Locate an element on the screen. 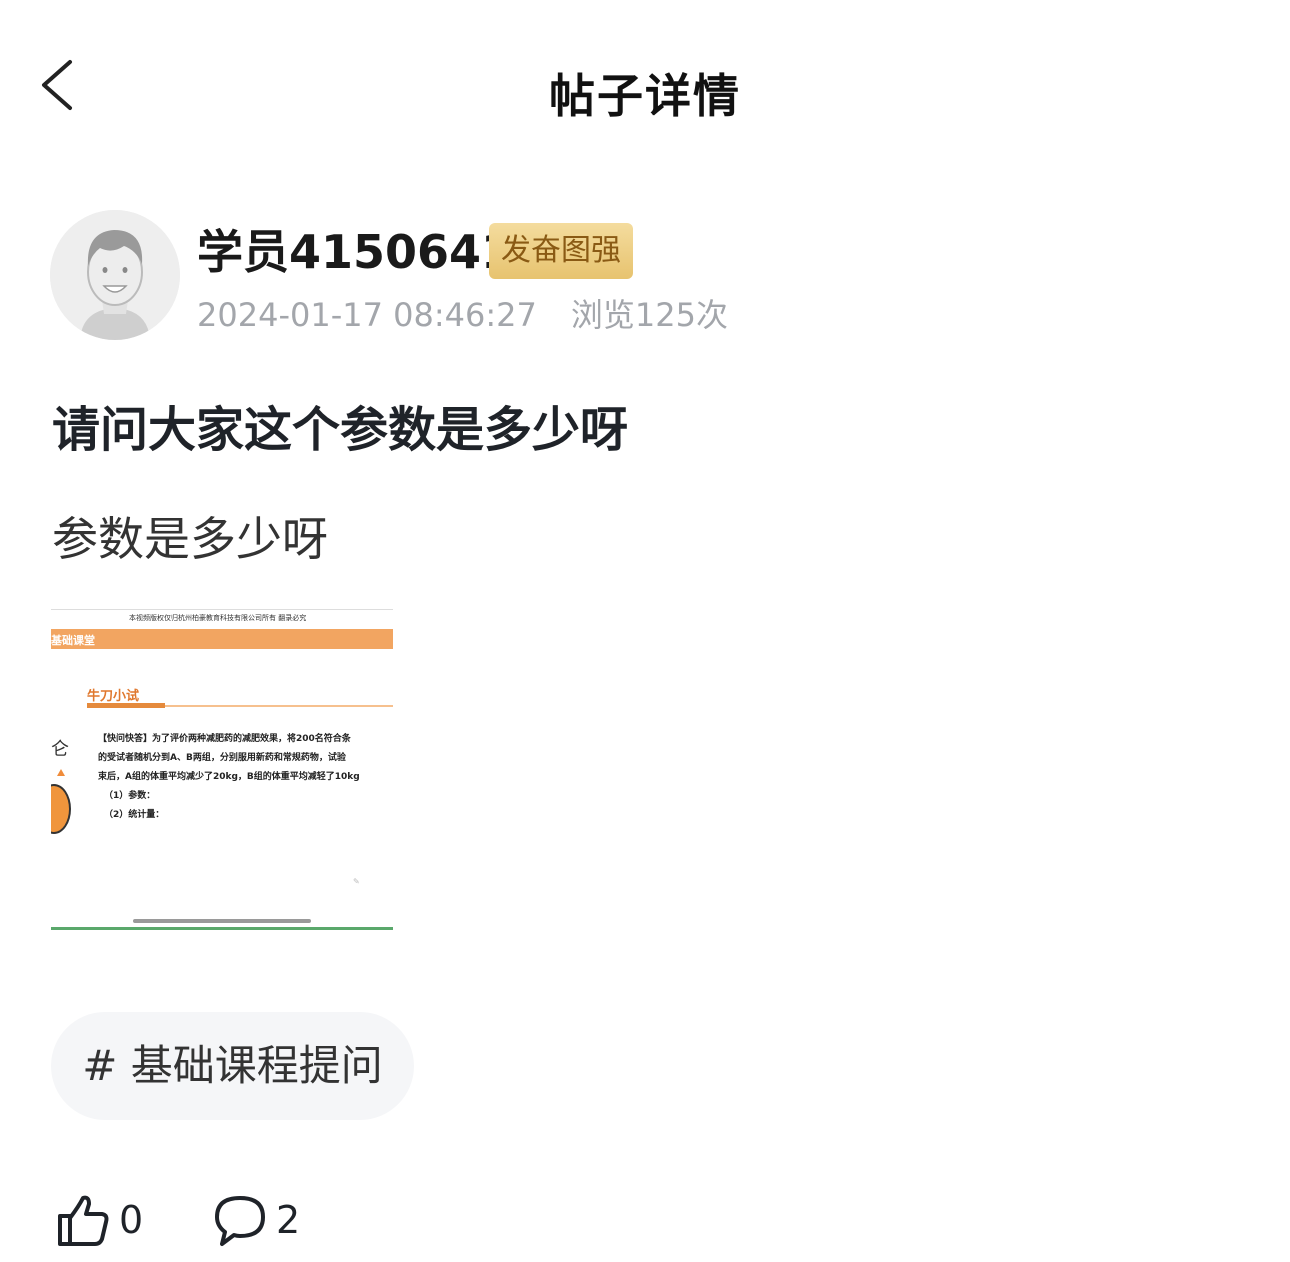 The height and width of the screenshot is (1262, 1290). post-body: 参数是多少呀 is located at coordinates (190, 539).